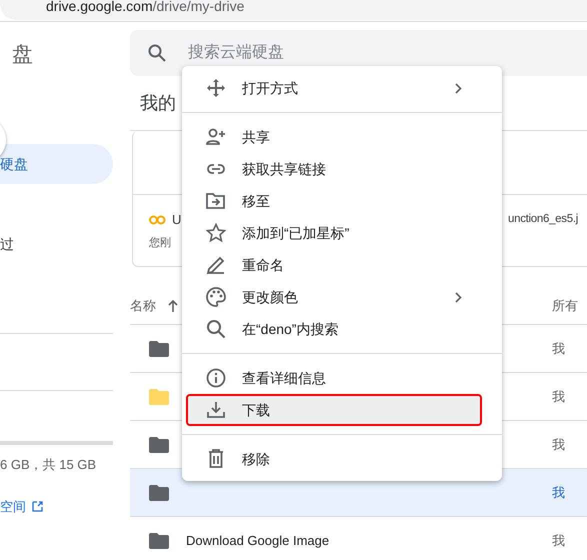  Describe the element at coordinates (543, 219) in the screenshot. I see `file-name: unction6_es5.j` at that location.